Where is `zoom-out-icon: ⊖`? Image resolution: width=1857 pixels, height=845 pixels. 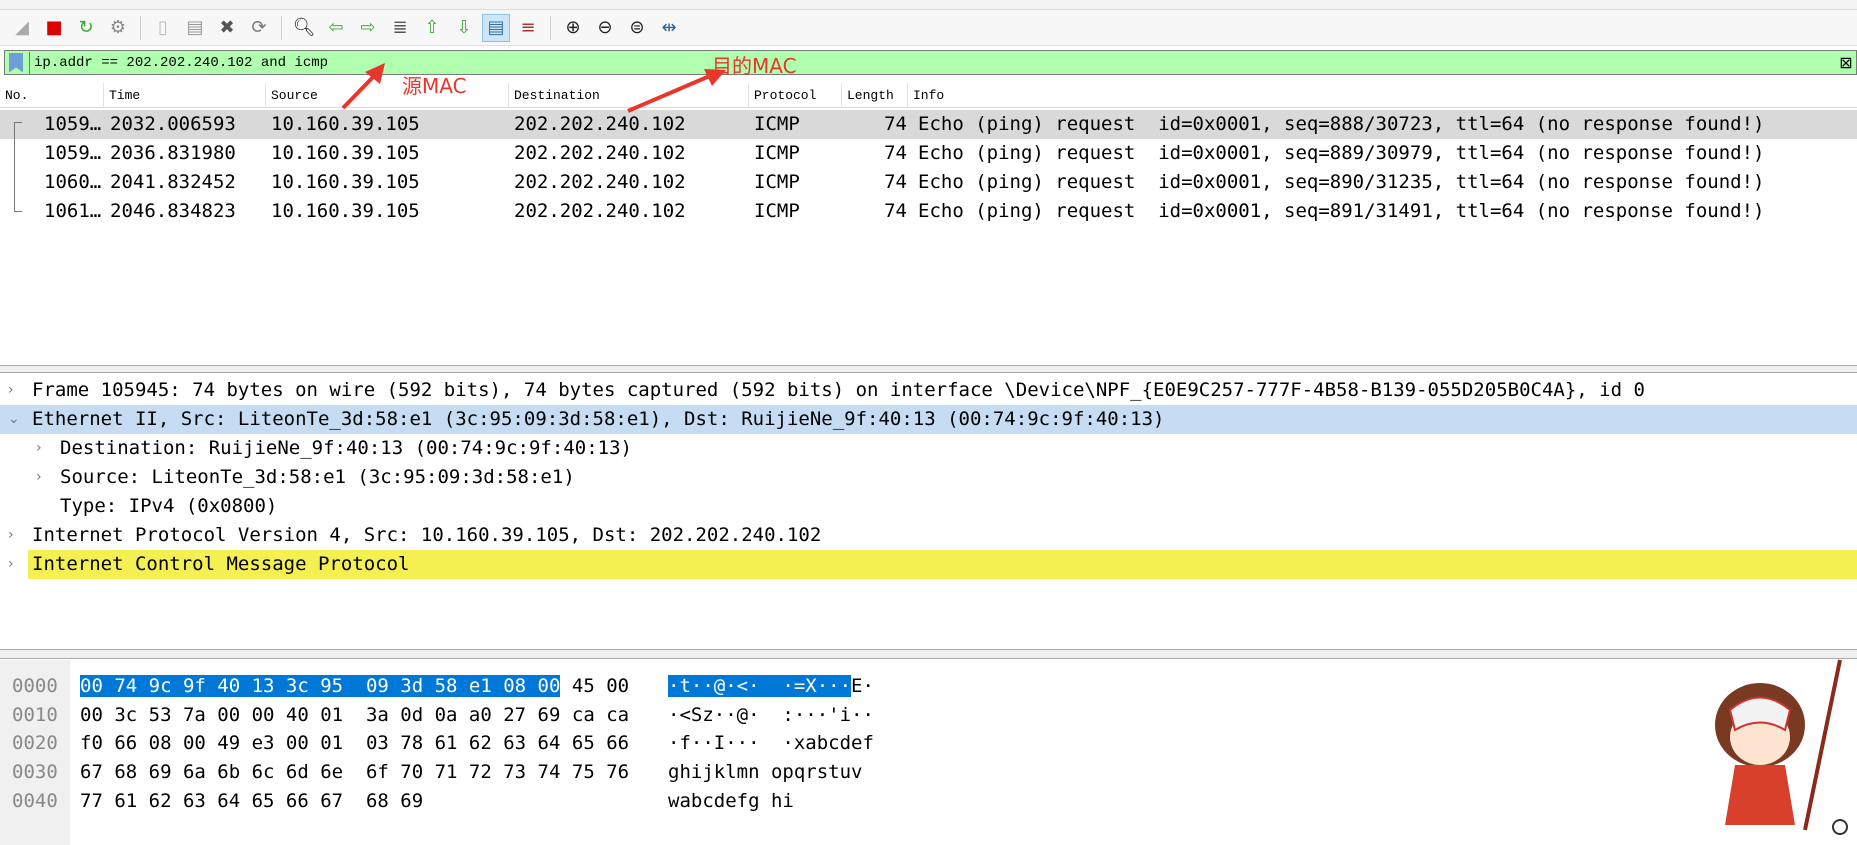
zoom-out-icon: ⊖ is located at coordinates (605, 28).